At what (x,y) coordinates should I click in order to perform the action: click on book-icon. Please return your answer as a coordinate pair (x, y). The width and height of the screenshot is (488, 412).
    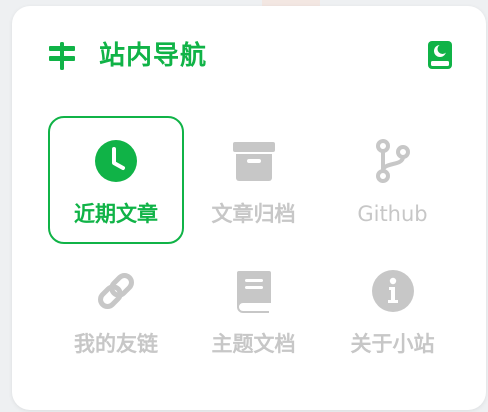
    Looking at the image, I should click on (253, 292).